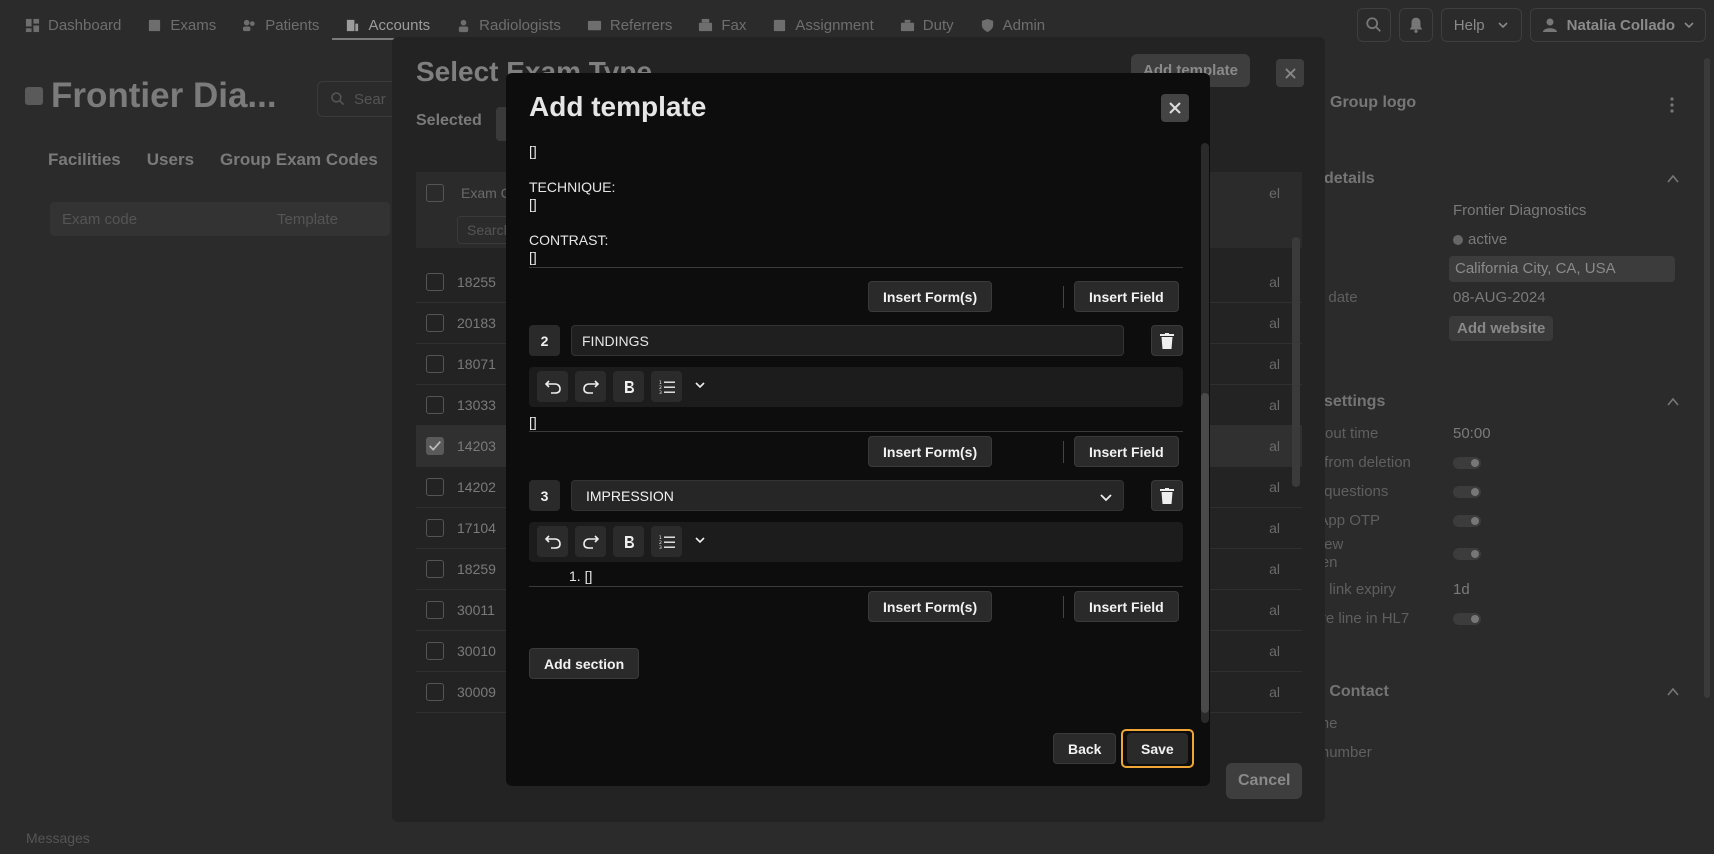  Describe the element at coordinates (1520, 210) in the screenshot. I see `detail-value: Frontier Diagnostics` at that location.